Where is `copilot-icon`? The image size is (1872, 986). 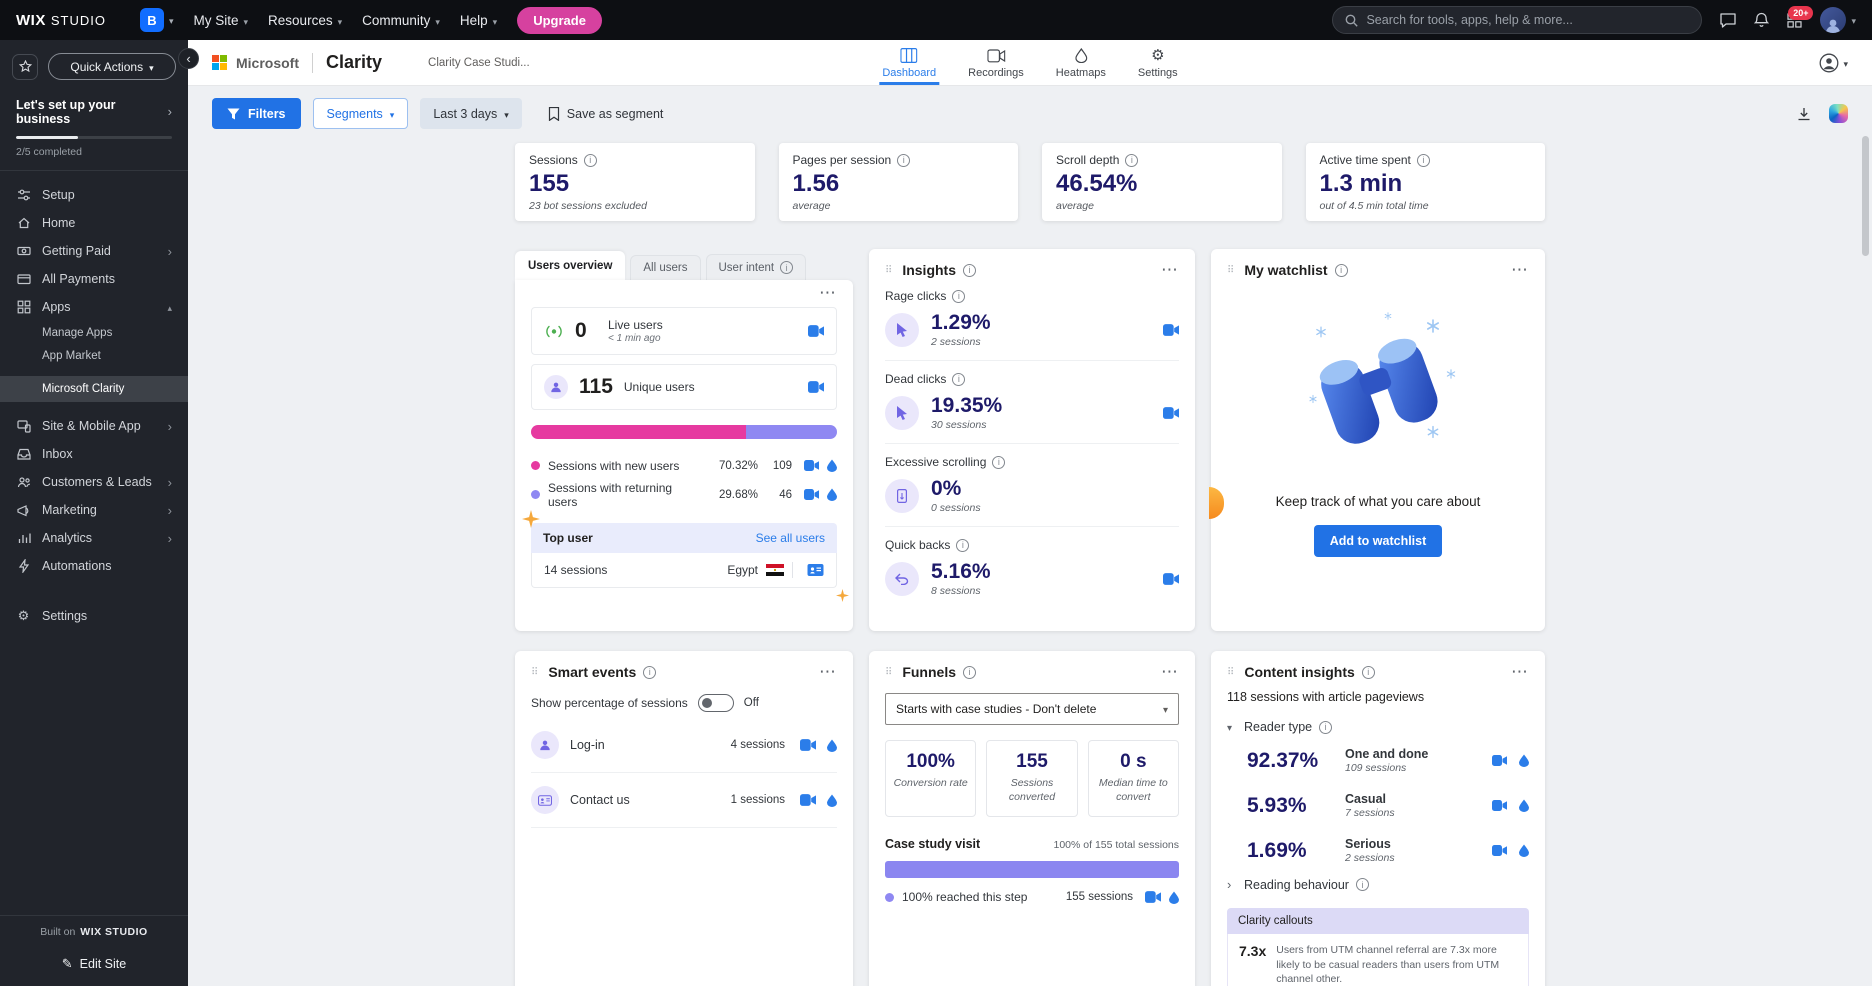 copilot-icon is located at coordinates (1838, 113).